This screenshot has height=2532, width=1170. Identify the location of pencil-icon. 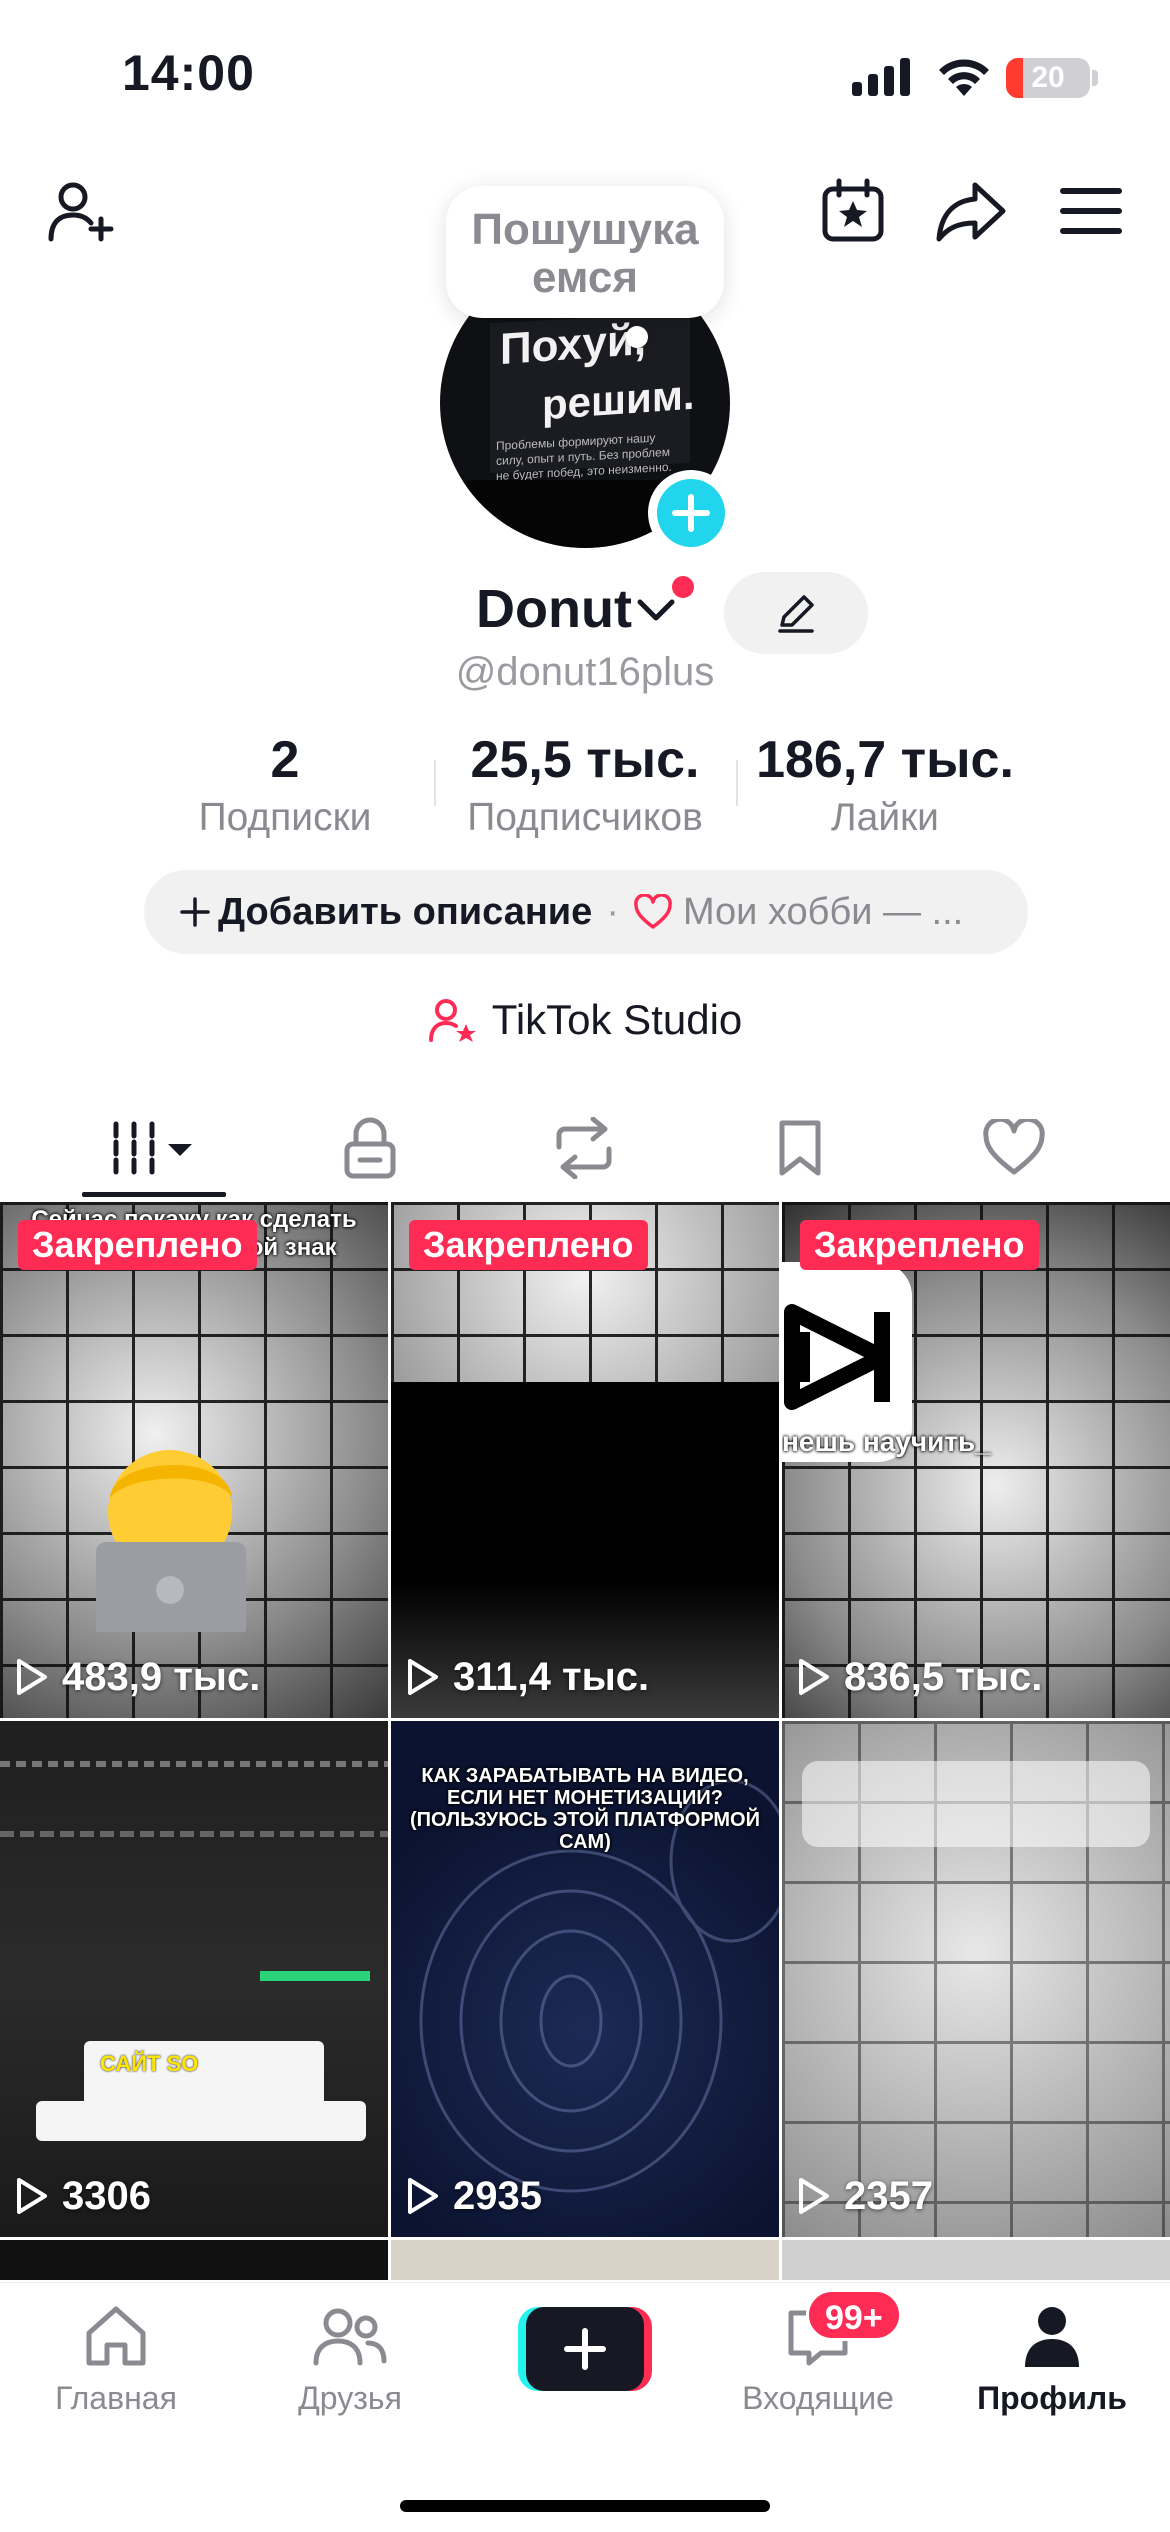
(796, 614).